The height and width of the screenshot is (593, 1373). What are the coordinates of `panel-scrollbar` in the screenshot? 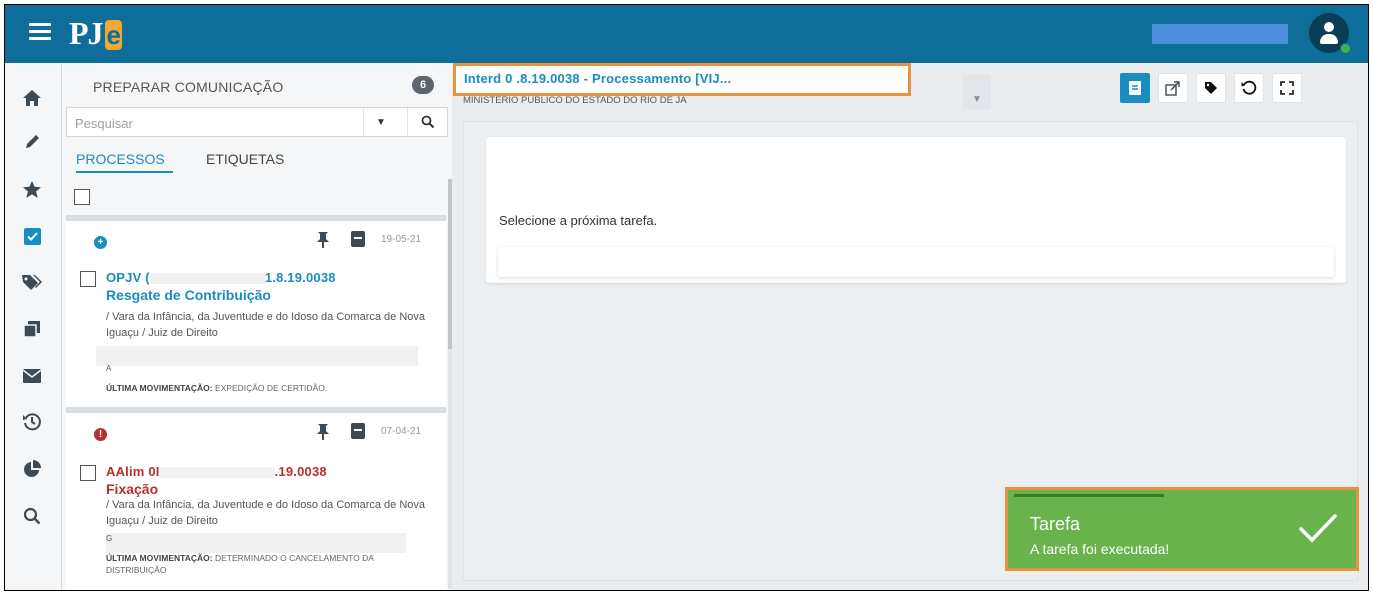 It's located at (450, 384).